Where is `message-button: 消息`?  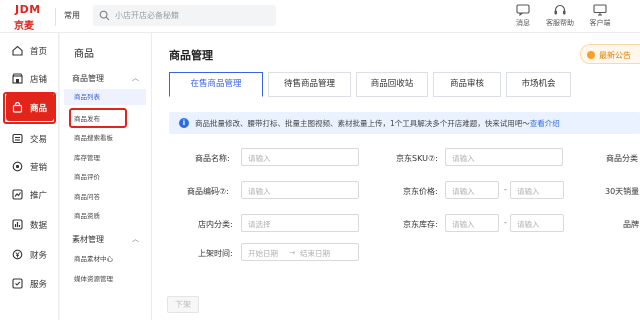
message-button: 消息 is located at coordinates (523, 17).